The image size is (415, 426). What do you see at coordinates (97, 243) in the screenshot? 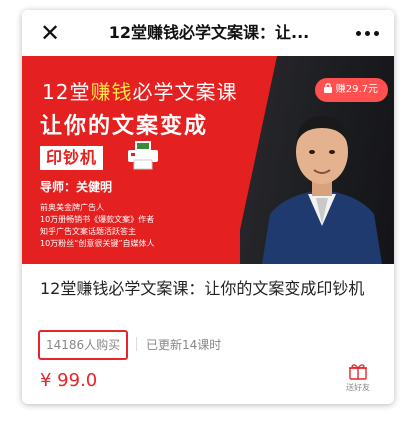
I see `banner-desc-line: 10万粉丝“创意很关键”自媒体人` at bounding box center [97, 243].